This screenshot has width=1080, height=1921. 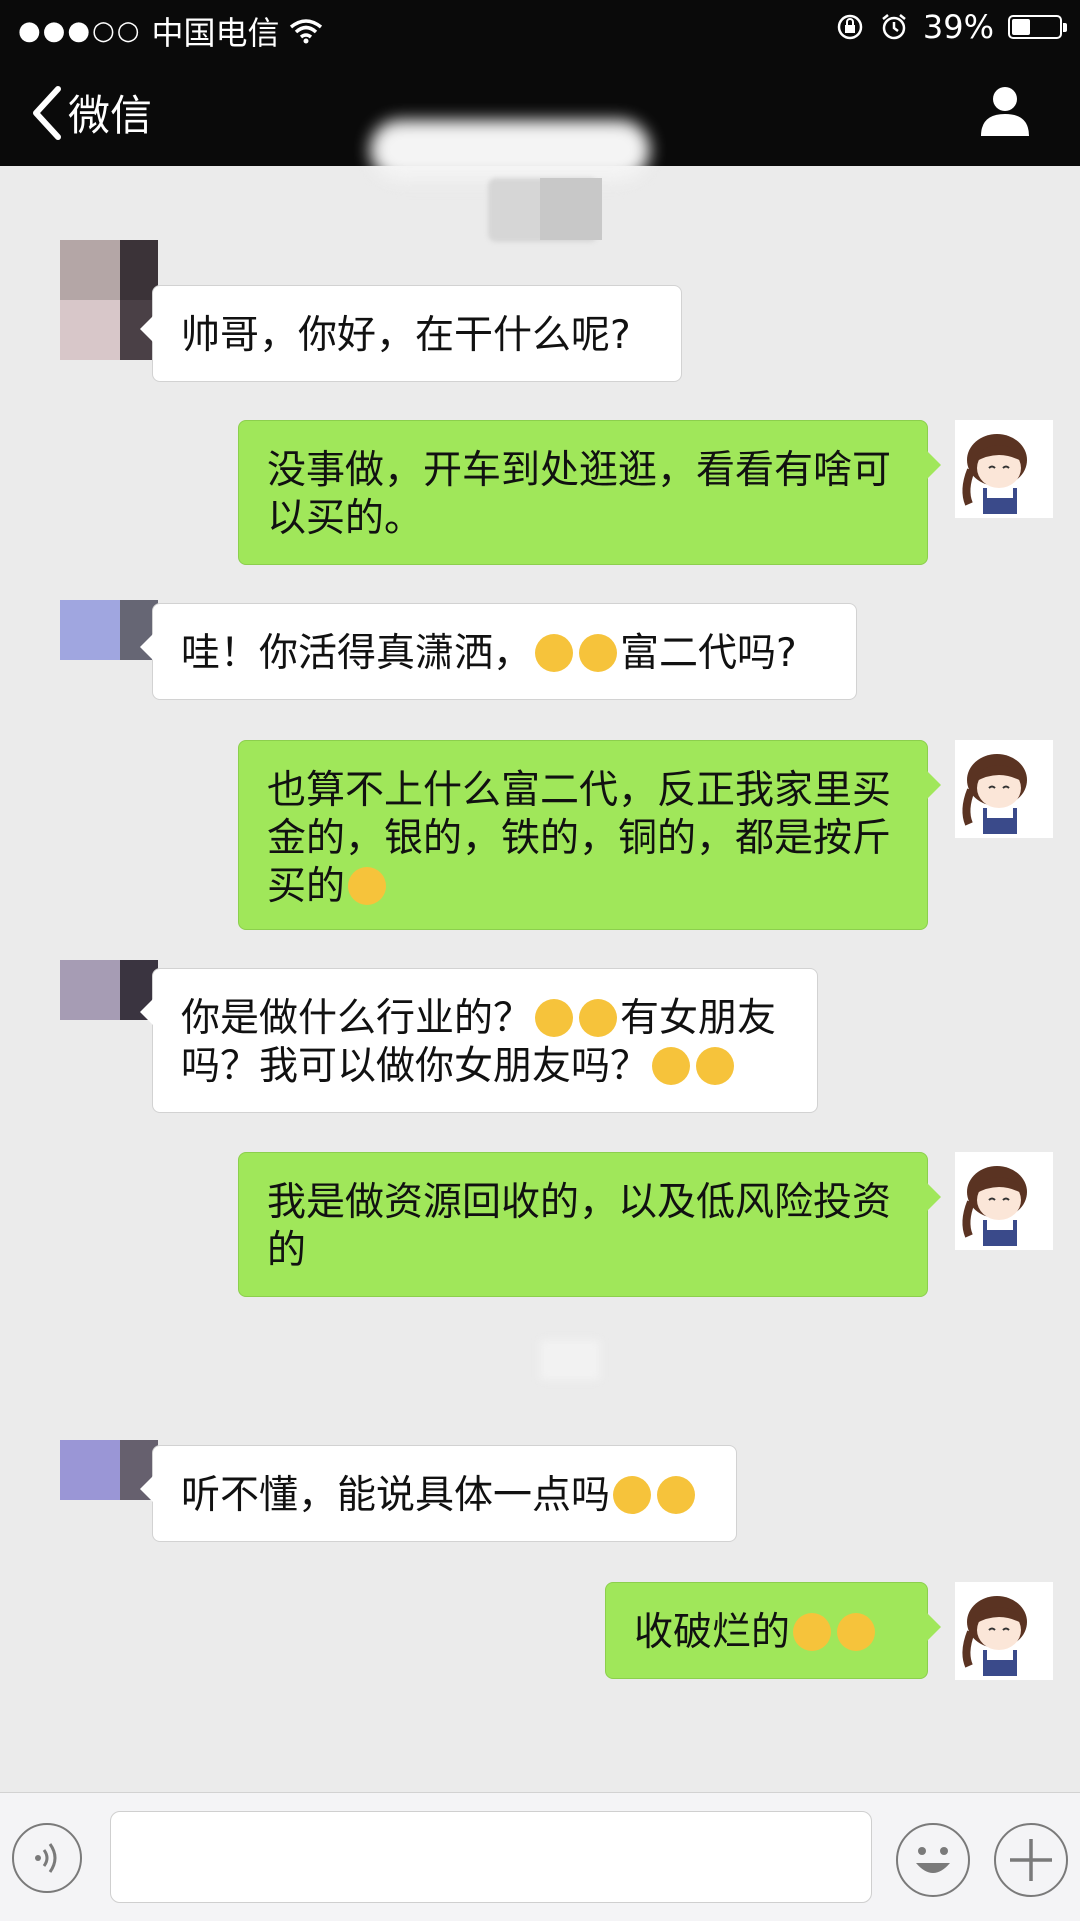 What do you see at coordinates (571, 209) in the screenshot?
I see `redacted-timestamp-block` at bounding box center [571, 209].